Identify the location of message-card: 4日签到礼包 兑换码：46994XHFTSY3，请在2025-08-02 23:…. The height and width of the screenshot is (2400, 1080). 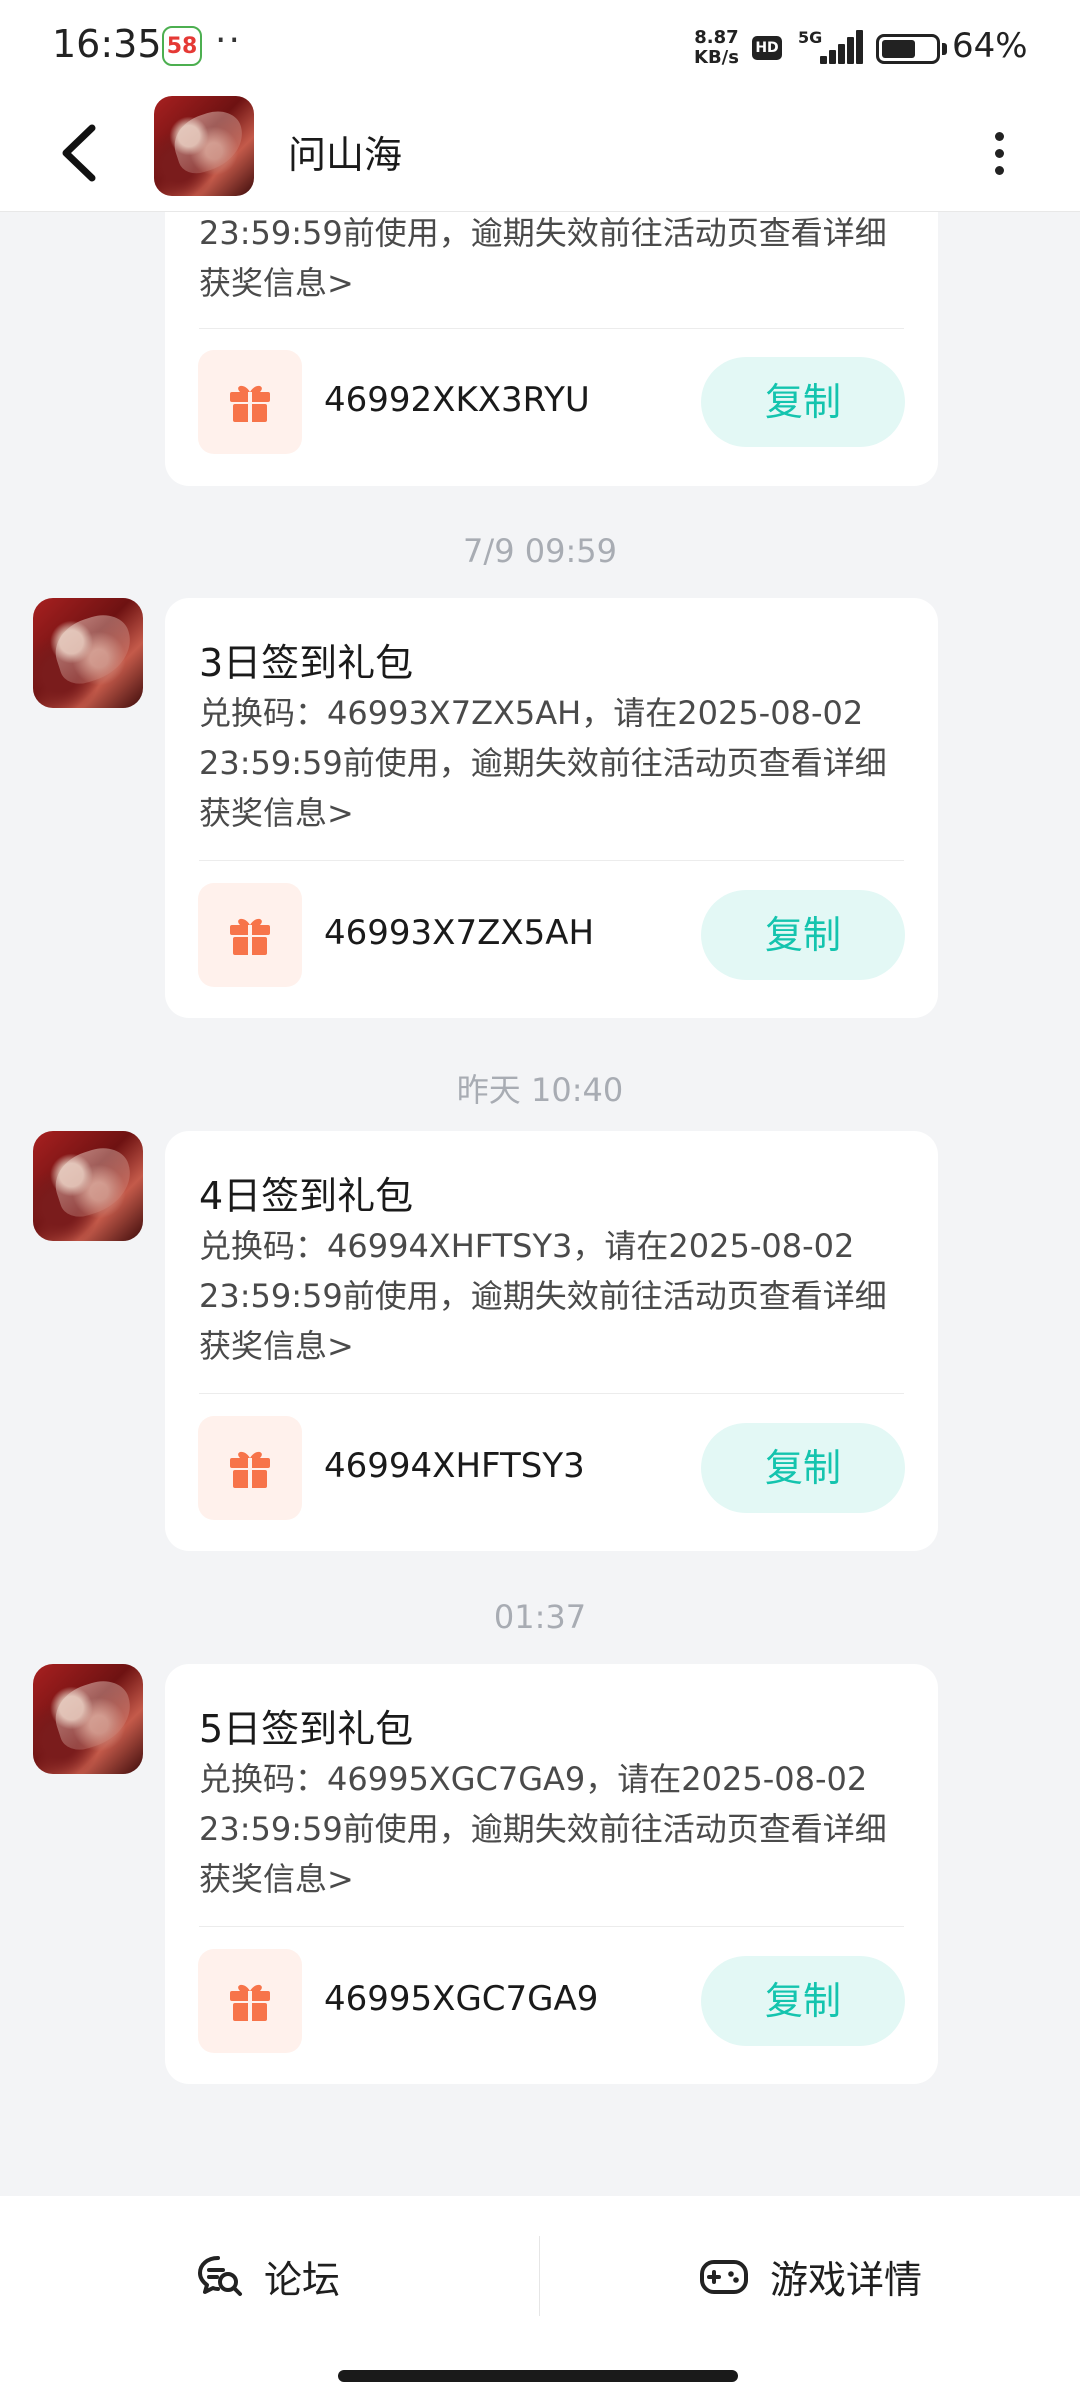
(551, 1341).